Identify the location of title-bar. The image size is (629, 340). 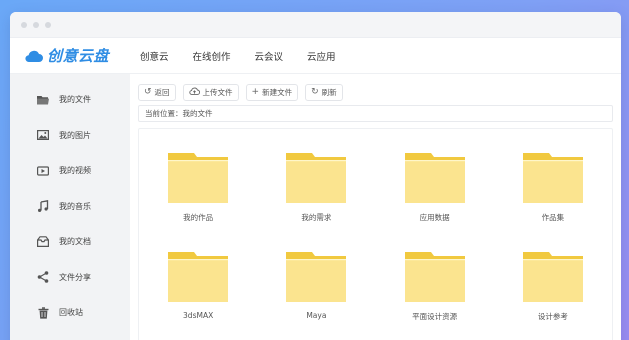
(315, 25).